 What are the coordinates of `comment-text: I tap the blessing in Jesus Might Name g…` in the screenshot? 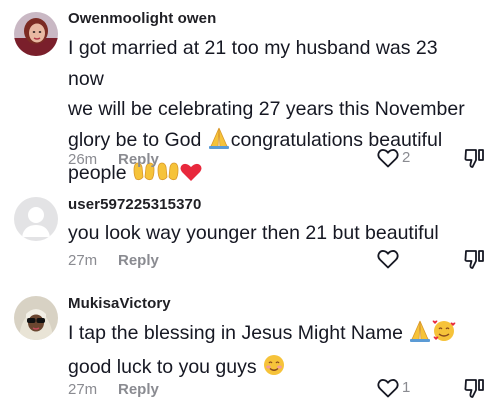 It's located at (268, 351).